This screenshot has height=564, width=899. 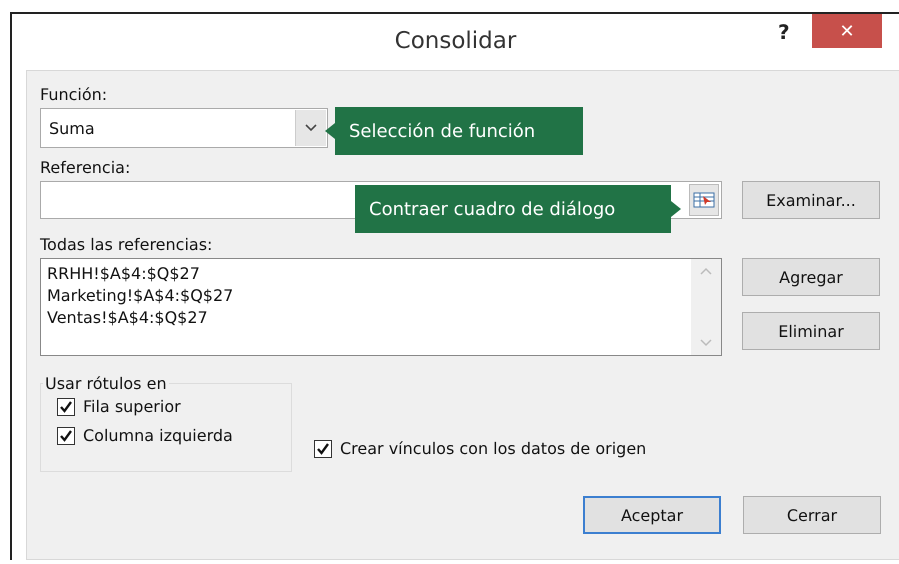 I want to click on field-label: Función:, so click(x=74, y=94).